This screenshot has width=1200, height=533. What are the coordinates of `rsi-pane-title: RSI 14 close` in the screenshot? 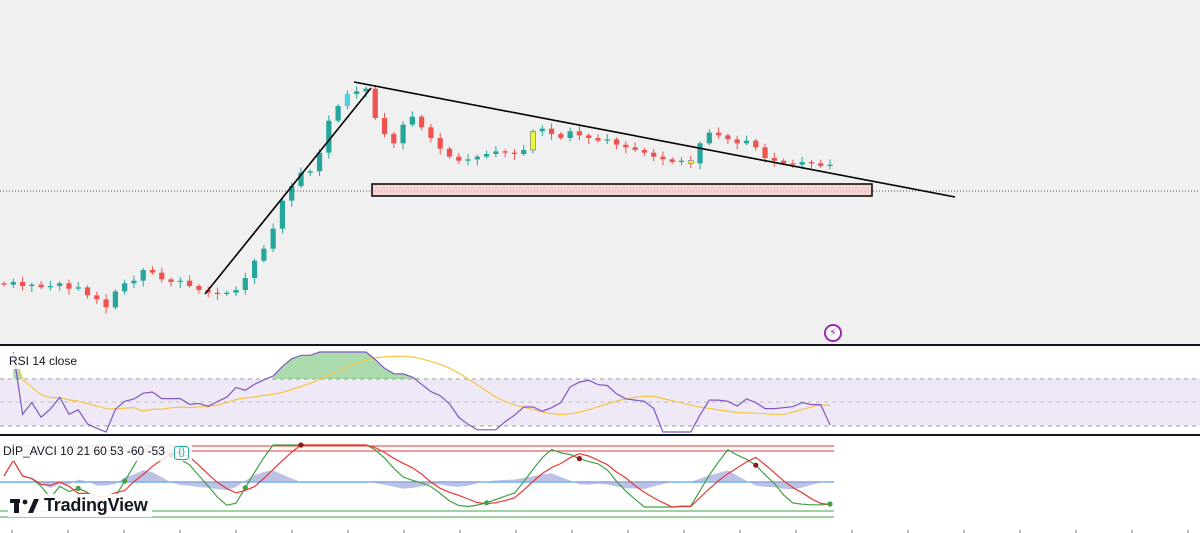 It's located at (43, 361).